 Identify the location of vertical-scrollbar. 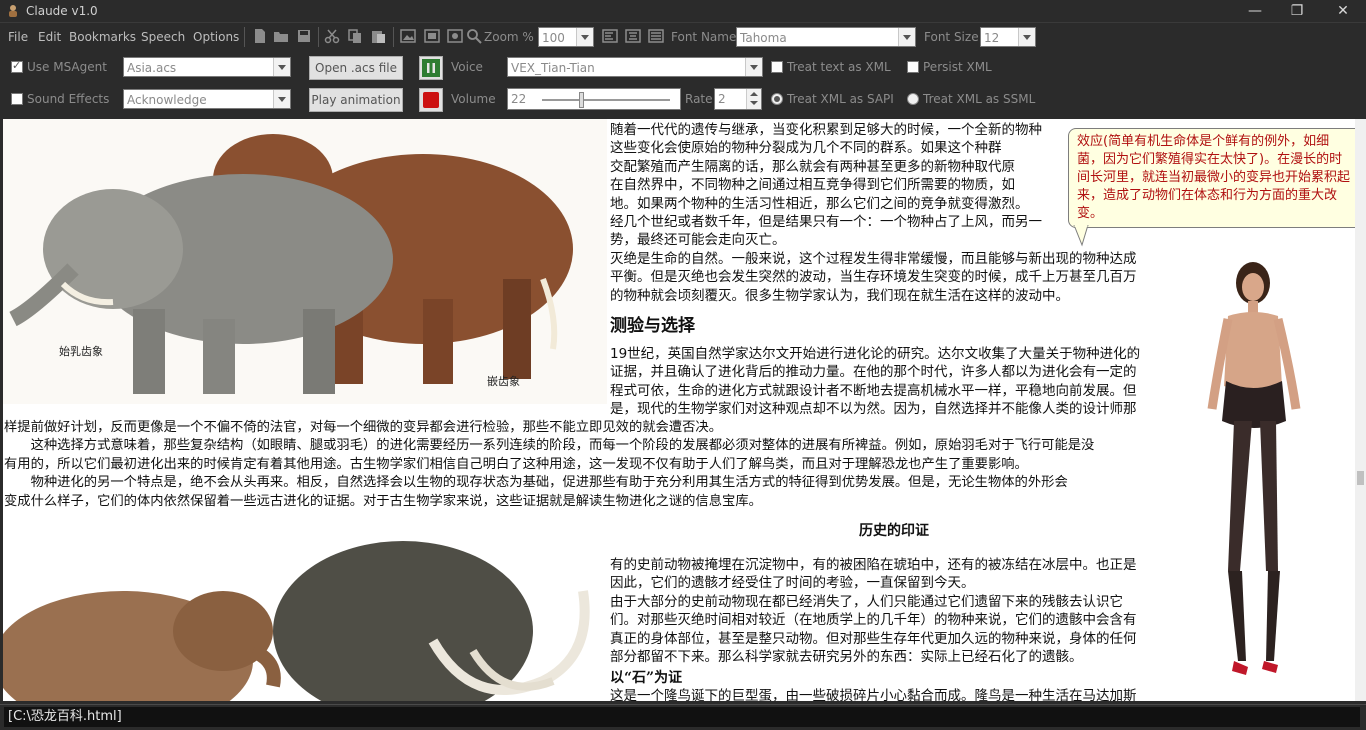
(1360, 410).